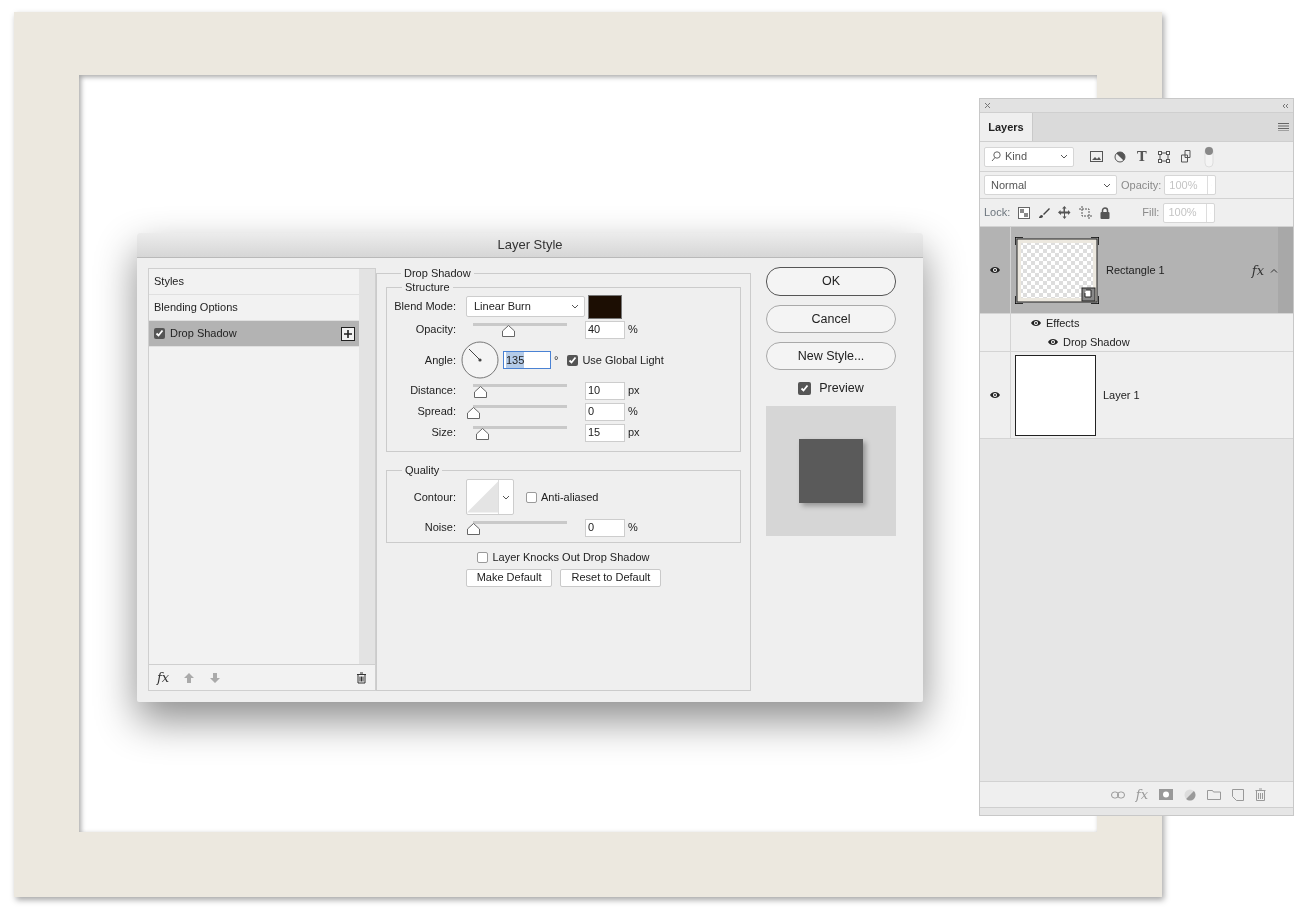  Describe the element at coordinates (1050, 185) in the screenshot. I see `blend-mode-dropdown: Normal` at that location.